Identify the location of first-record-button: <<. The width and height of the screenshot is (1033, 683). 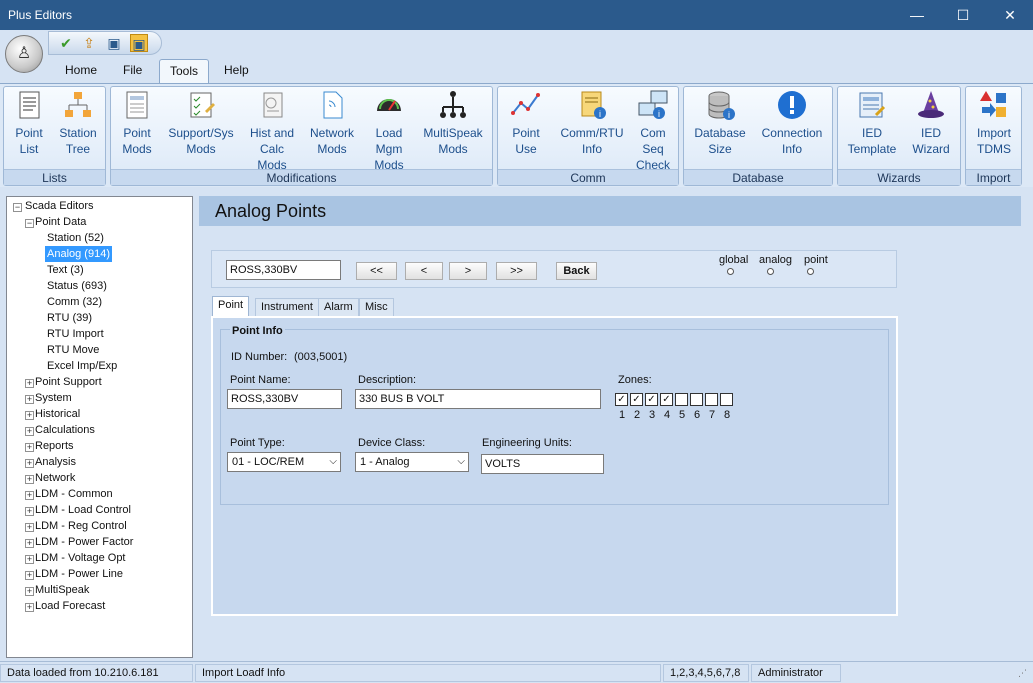
(376, 271).